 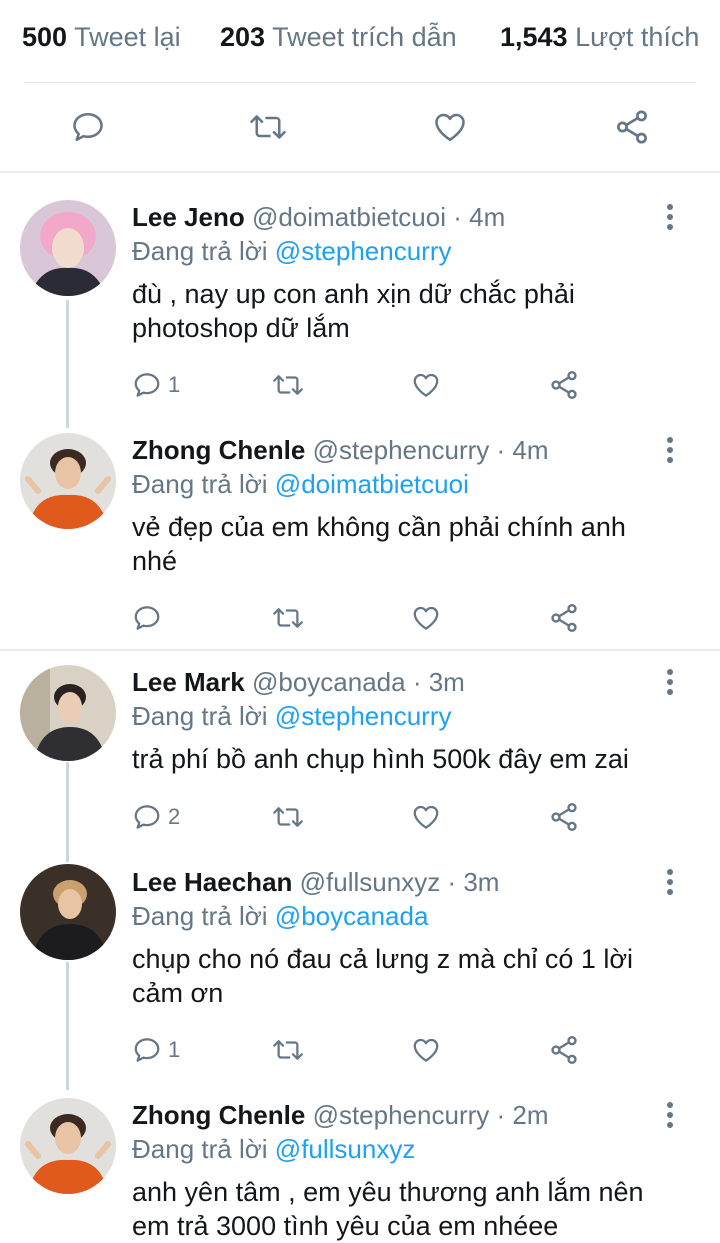 I want to click on mention-link: @doimatbietcuoi, so click(x=372, y=484).